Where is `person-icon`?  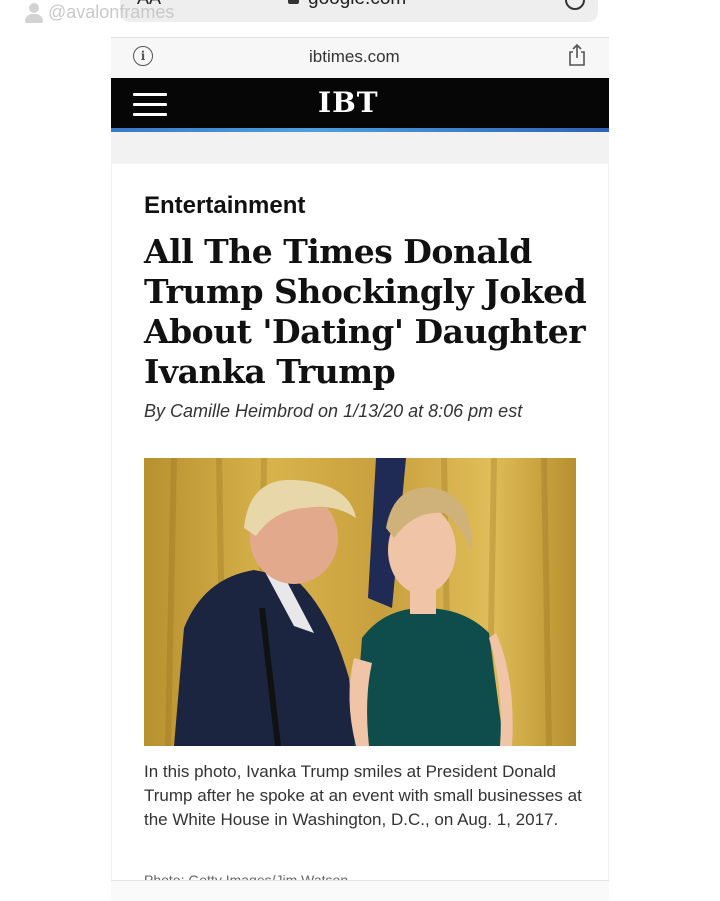 person-icon is located at coordinates (34, 12).